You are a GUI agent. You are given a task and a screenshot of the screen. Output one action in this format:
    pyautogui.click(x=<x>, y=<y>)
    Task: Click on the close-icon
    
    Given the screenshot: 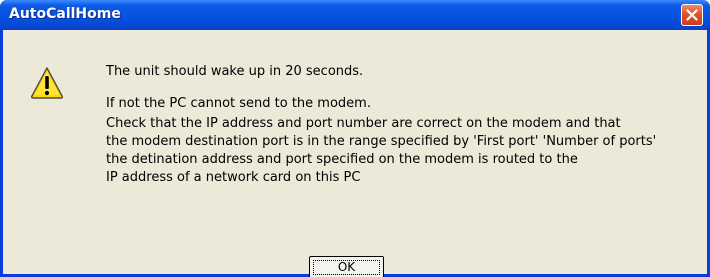 What is the action you would take?
    pyautogui.click(x=692, y=15)
    